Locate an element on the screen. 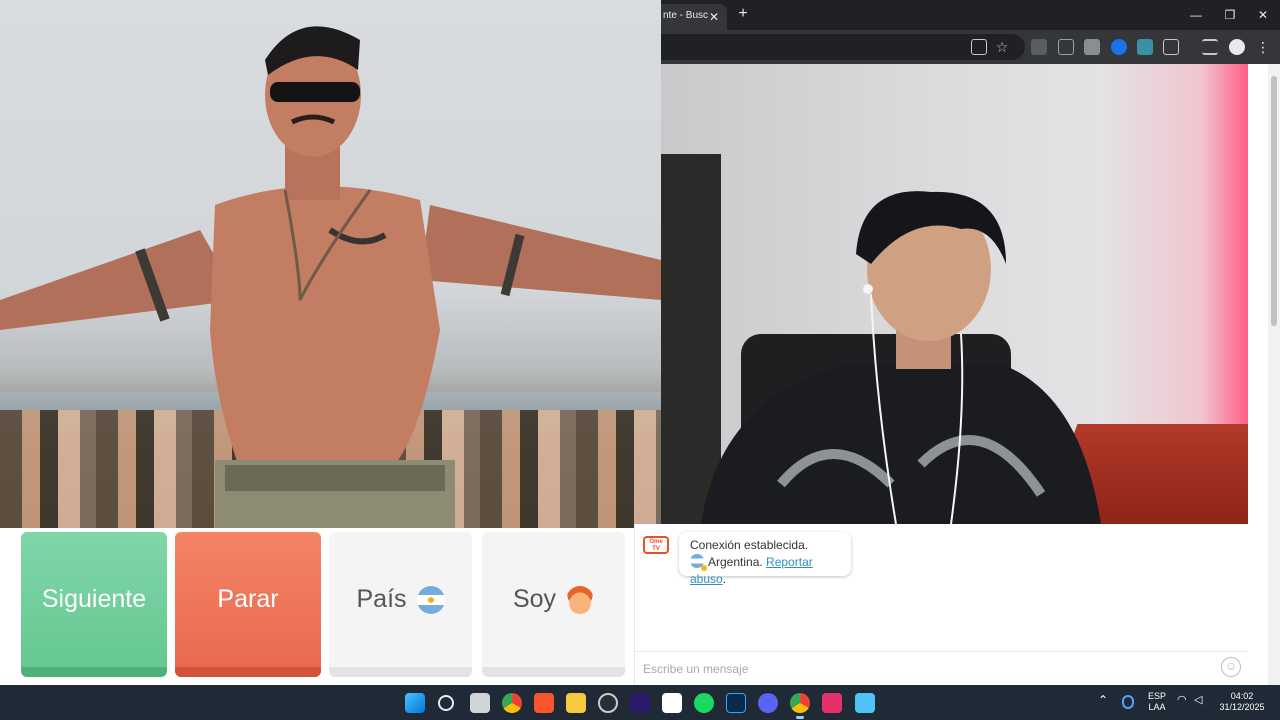 The height and width of the screenshot is (720, 1280). extension-vs-icon is located at coordinates (1066, 47).